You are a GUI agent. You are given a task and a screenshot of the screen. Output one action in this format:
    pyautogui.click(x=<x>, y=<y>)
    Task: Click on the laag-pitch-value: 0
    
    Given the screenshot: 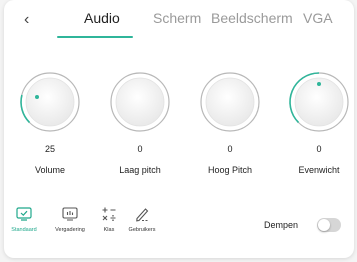 What is the action you would take?
    pyautogui.click(x=140, y=149)
    